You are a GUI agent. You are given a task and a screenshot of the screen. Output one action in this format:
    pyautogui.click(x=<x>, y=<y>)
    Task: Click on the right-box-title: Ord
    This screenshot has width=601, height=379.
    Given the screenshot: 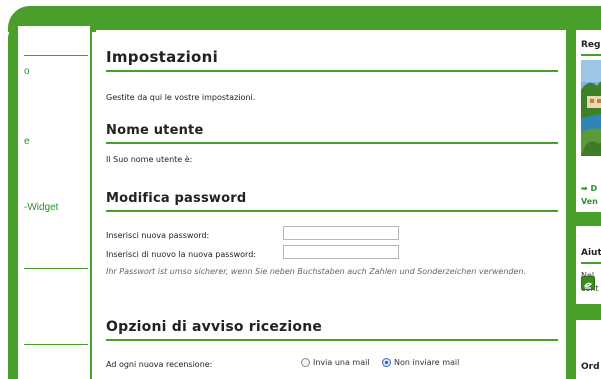 What is the action you would take?
    pyautogui.click(x=590, y=367)
    